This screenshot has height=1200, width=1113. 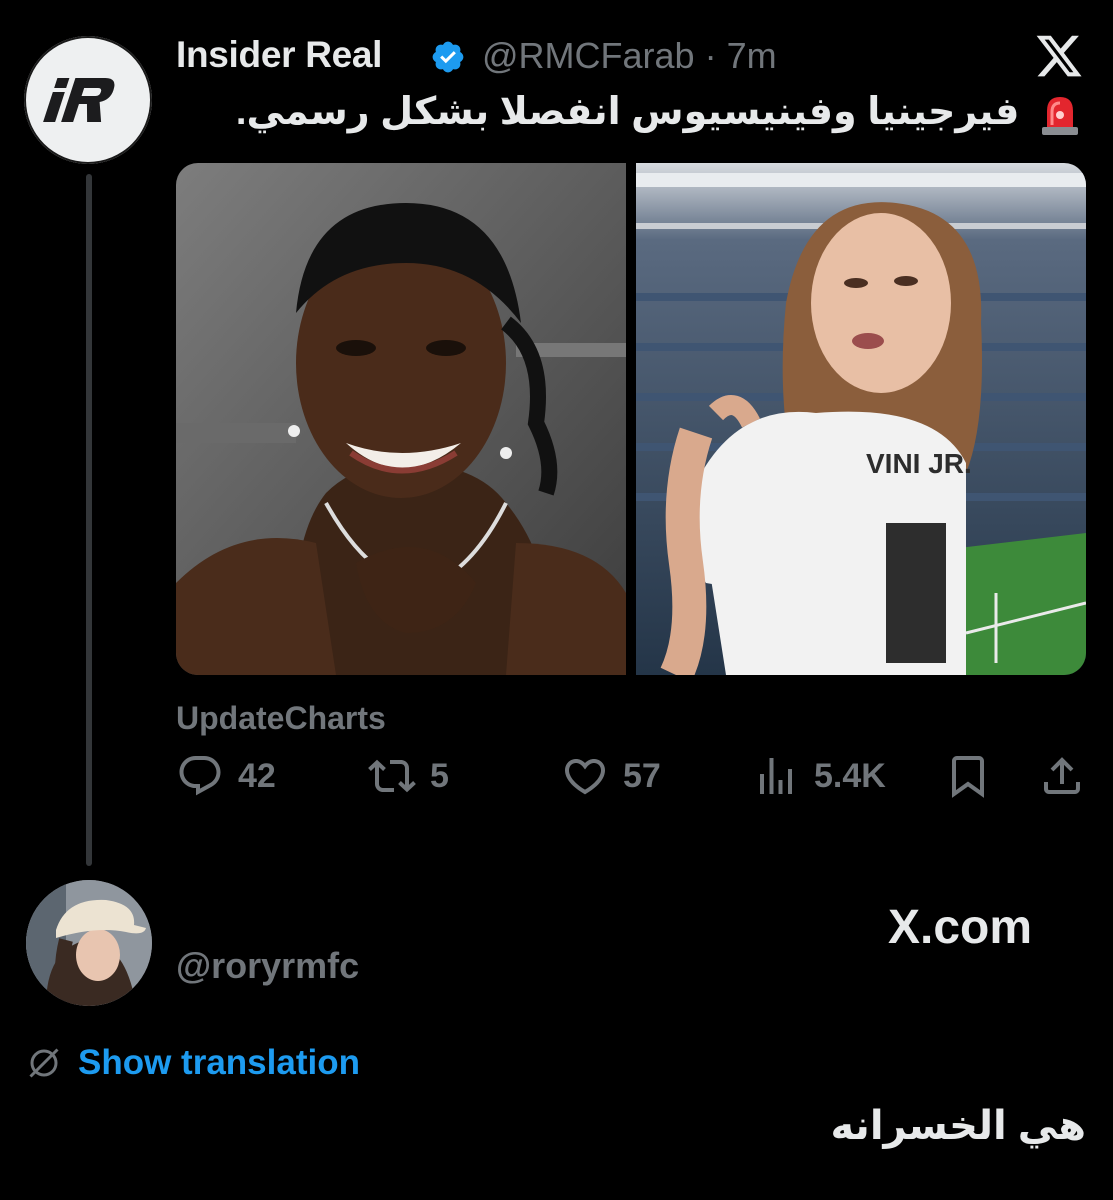 What do you see at coordinates (776, 776) in the screenshot?
I see `views-icon` at bounding box center [776, 776].